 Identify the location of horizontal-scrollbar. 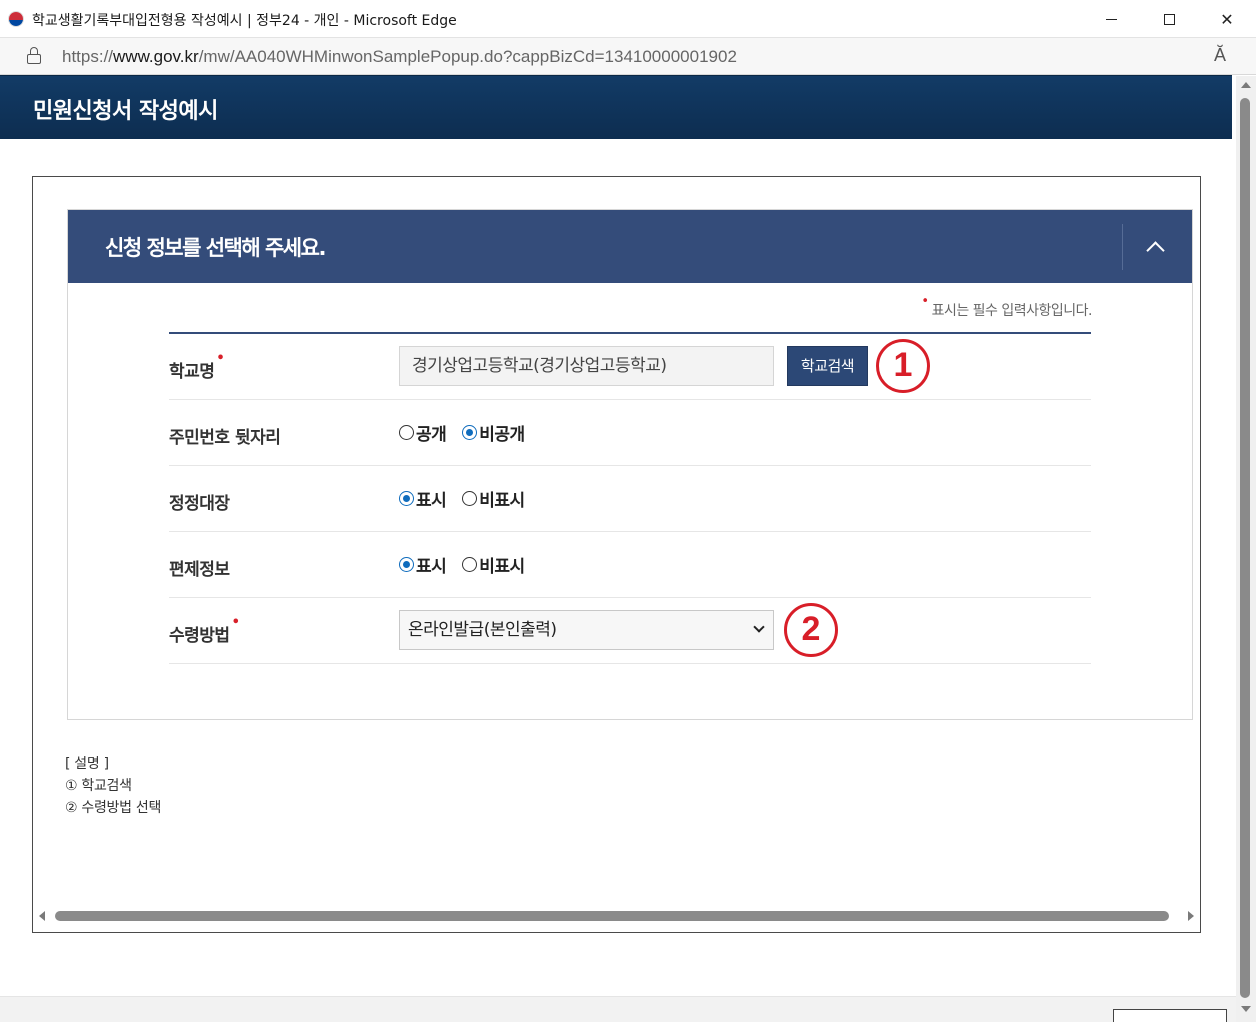
(616, 916).